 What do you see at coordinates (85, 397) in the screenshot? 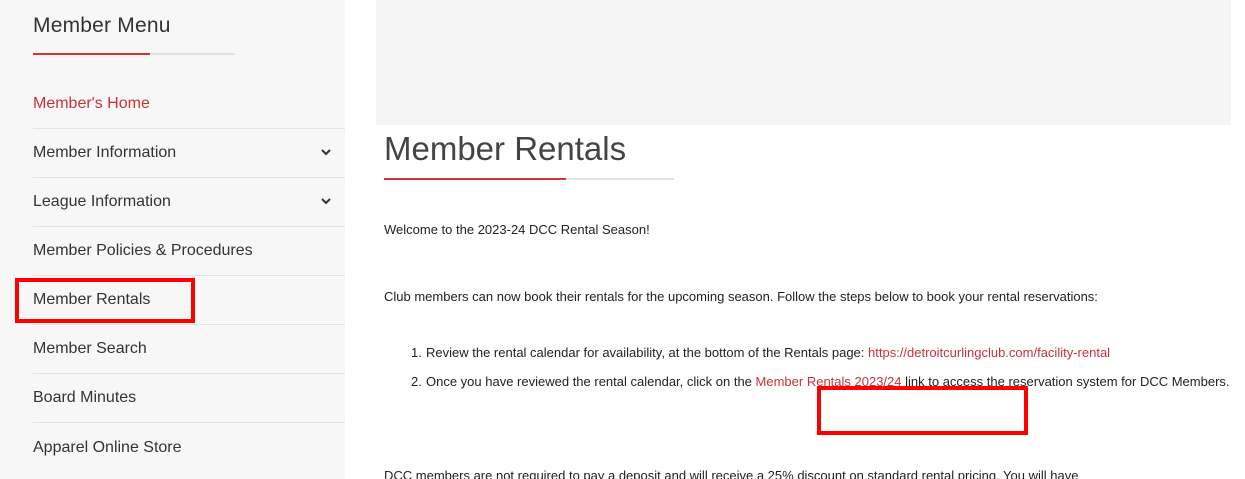
I see `menu-item-label: Board Minutes` at bounding box center [85, 397].